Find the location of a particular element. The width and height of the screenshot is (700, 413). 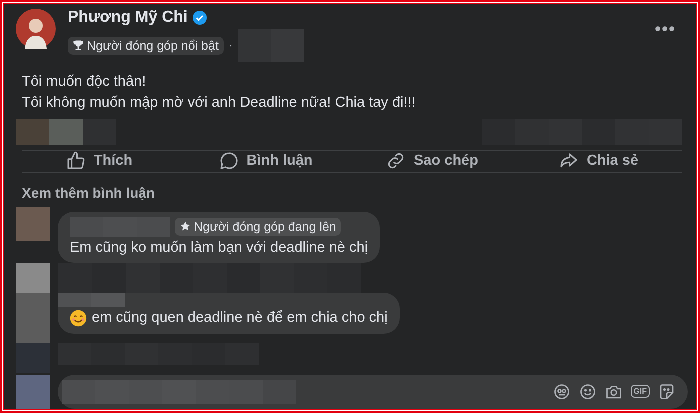

more-options-icon is located at coordinates (665, 29).